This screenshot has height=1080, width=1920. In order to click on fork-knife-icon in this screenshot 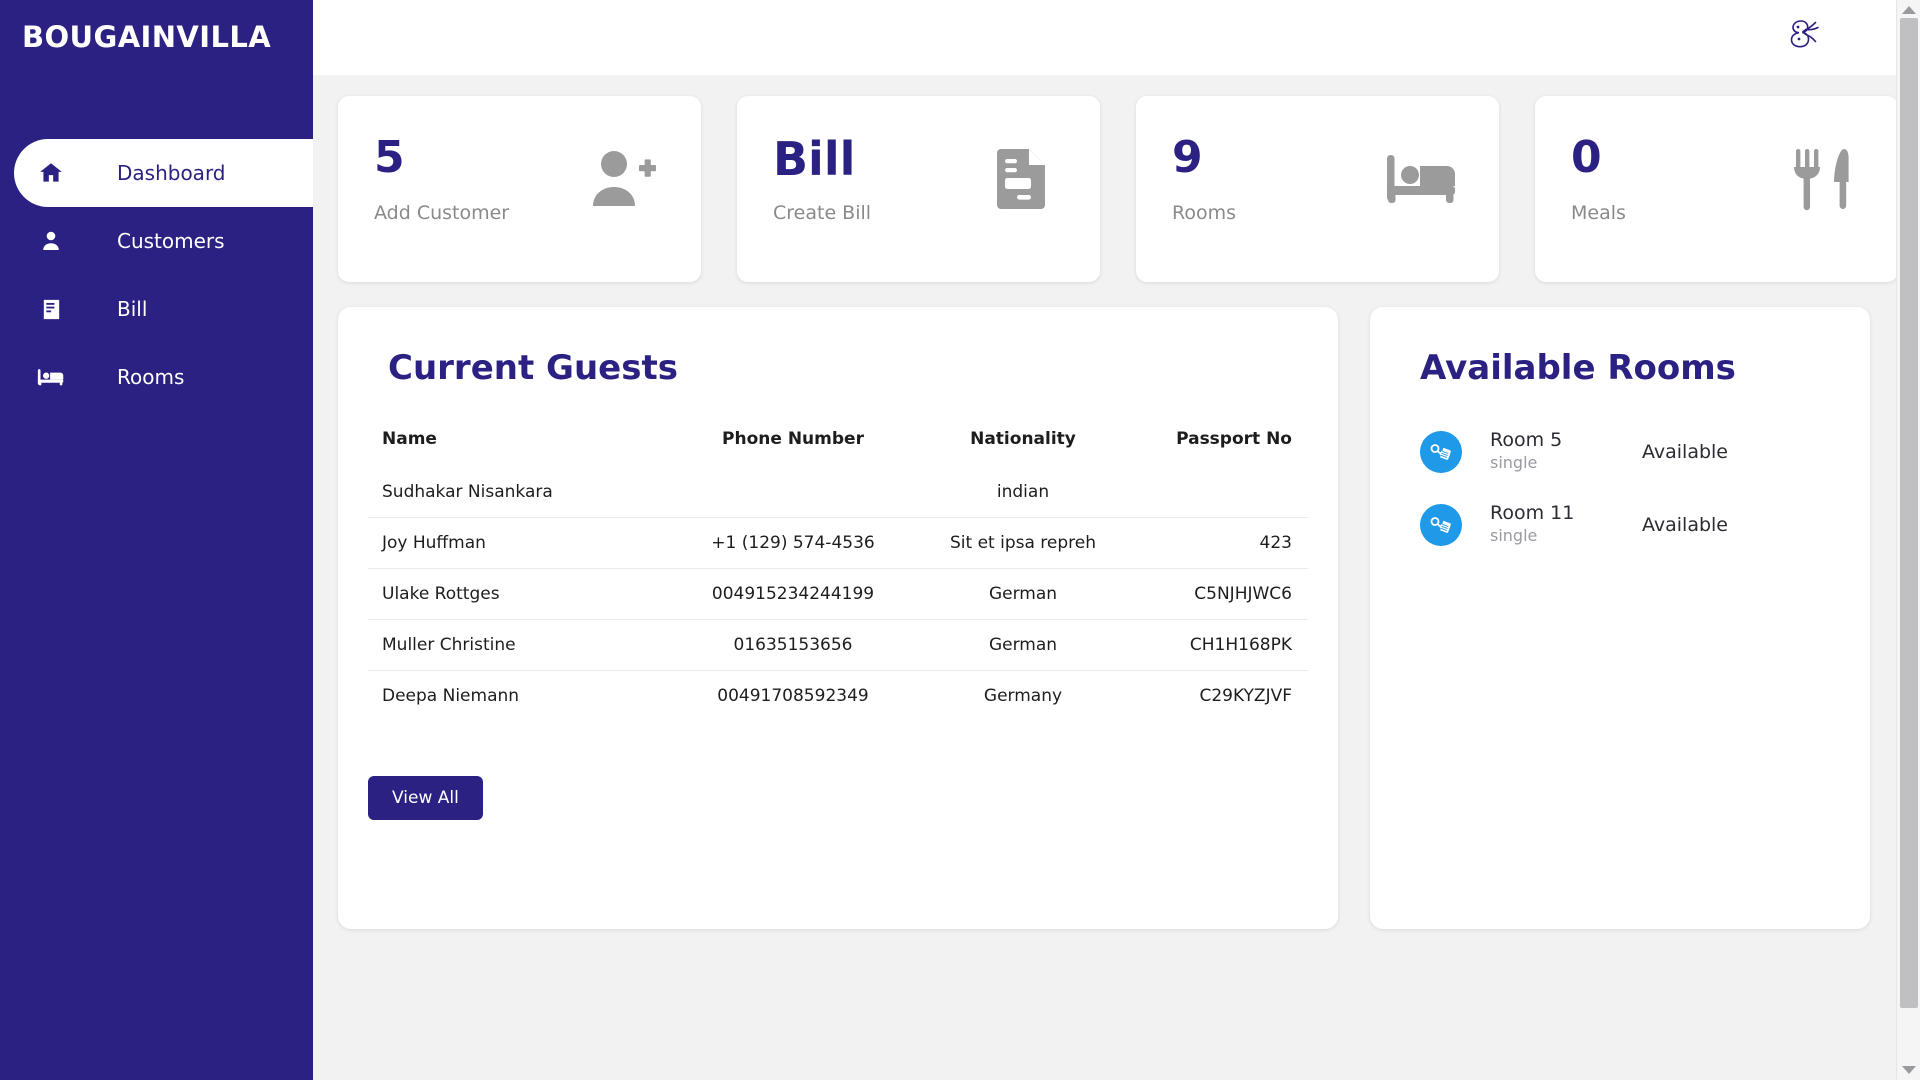, I will do `click(1821, 179)`.